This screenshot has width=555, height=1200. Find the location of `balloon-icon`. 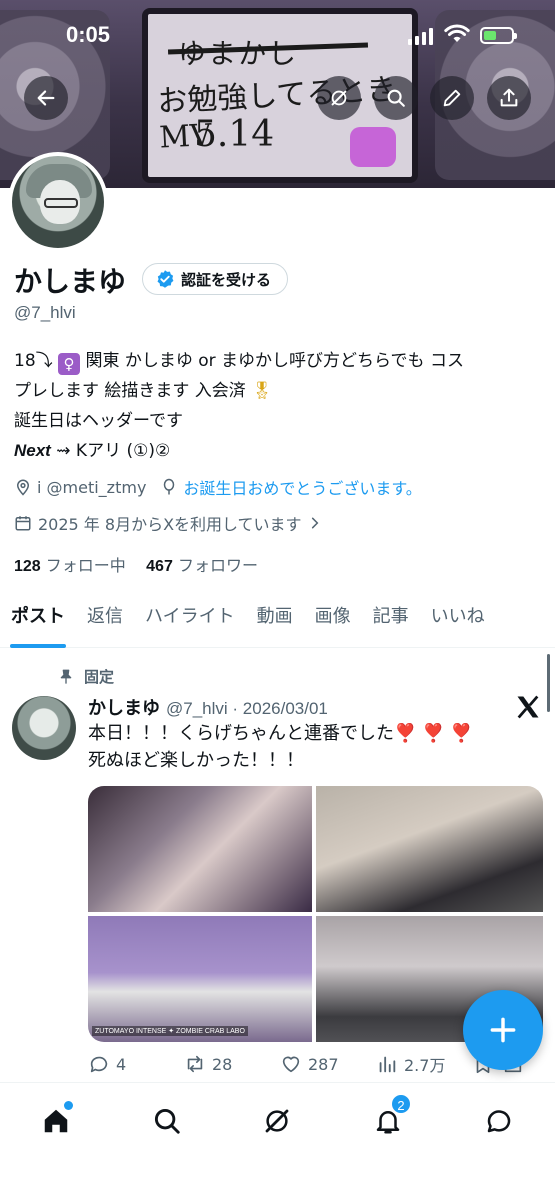

balloon-icon is located at coordinates (169, 486).